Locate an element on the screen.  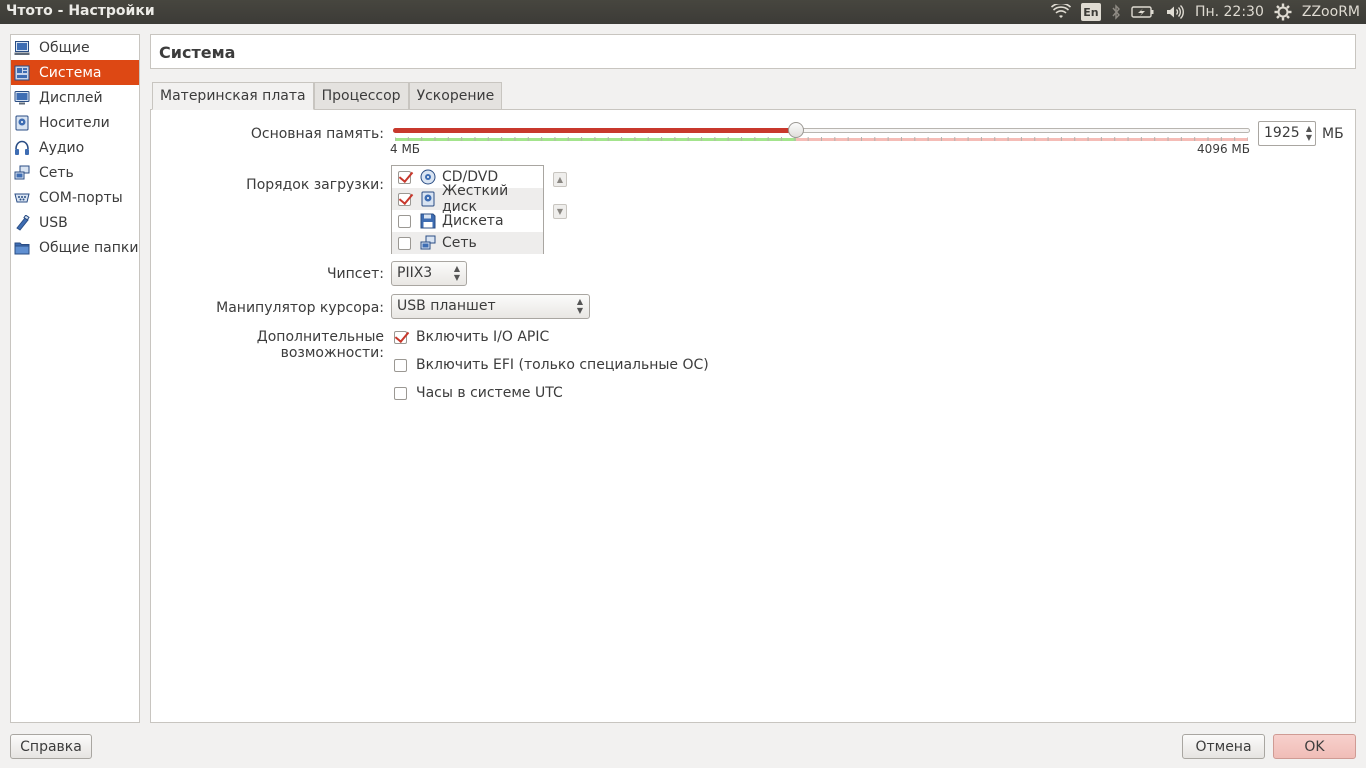
memory-max-label: 4096 МБ is located at coordinates (1223, 149).